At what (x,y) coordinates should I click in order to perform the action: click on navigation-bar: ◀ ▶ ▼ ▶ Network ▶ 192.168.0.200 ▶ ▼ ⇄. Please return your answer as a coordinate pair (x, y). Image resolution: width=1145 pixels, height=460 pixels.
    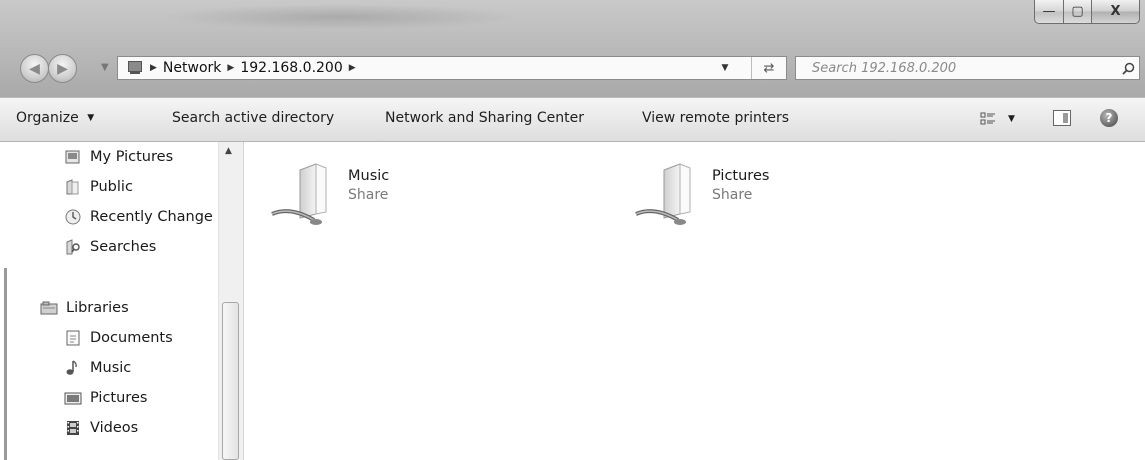
    Looking at the image, I should click on (572, 70).